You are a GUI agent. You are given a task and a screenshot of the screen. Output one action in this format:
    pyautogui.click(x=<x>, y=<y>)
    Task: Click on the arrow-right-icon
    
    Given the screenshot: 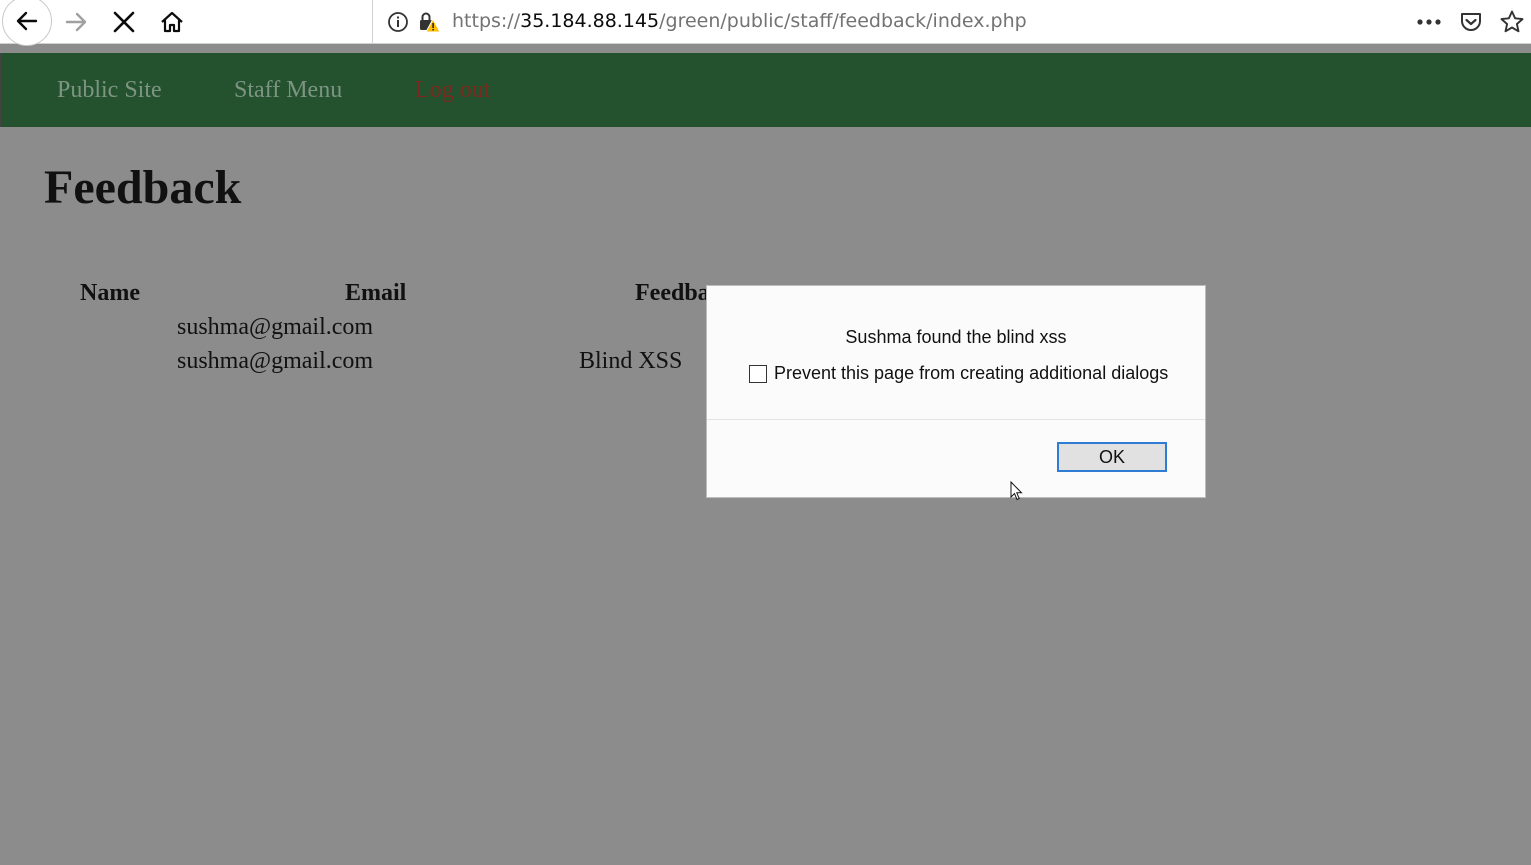 What is the action you would take?
    pyautogui.click(x=76, y=22)
    